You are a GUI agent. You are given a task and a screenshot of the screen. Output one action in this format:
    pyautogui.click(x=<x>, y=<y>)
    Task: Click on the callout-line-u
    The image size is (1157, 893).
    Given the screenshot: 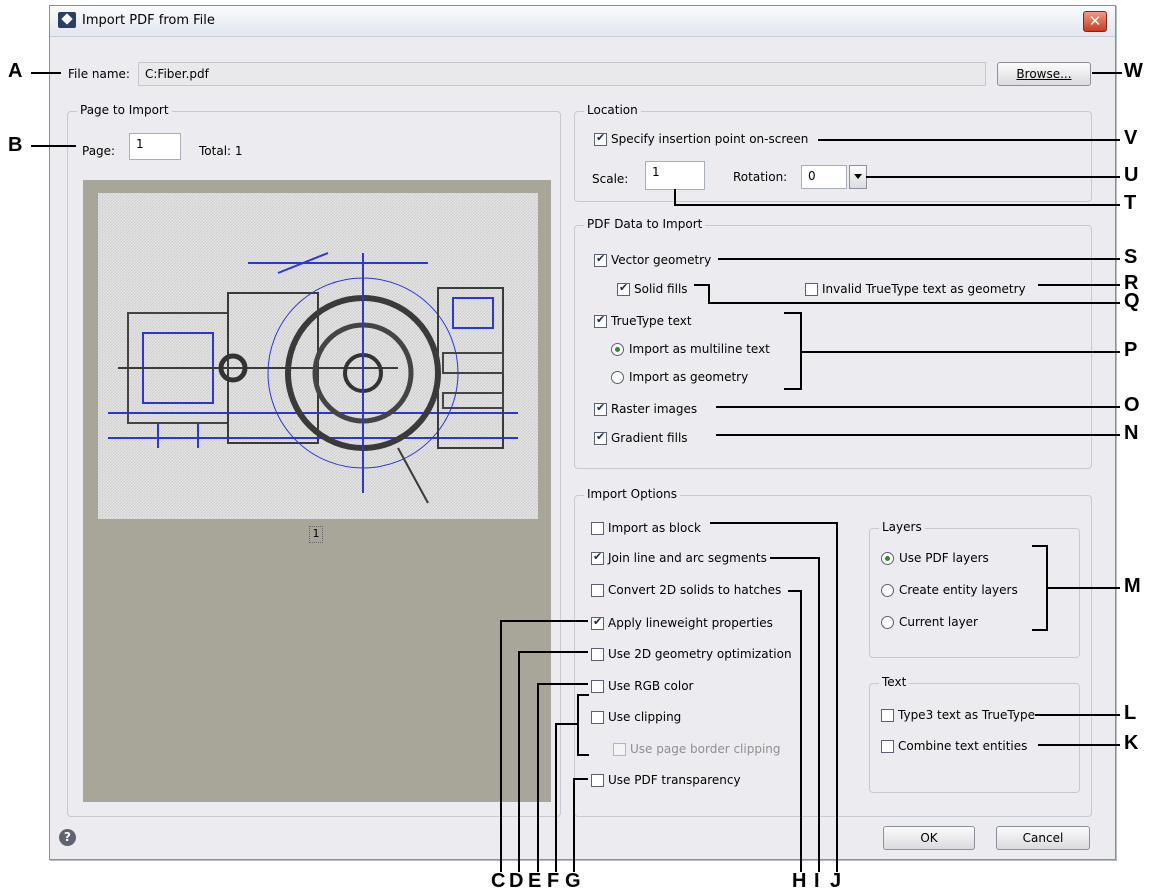 What is the action you would take?
    pyautogui.click(x=993, y=177)
    